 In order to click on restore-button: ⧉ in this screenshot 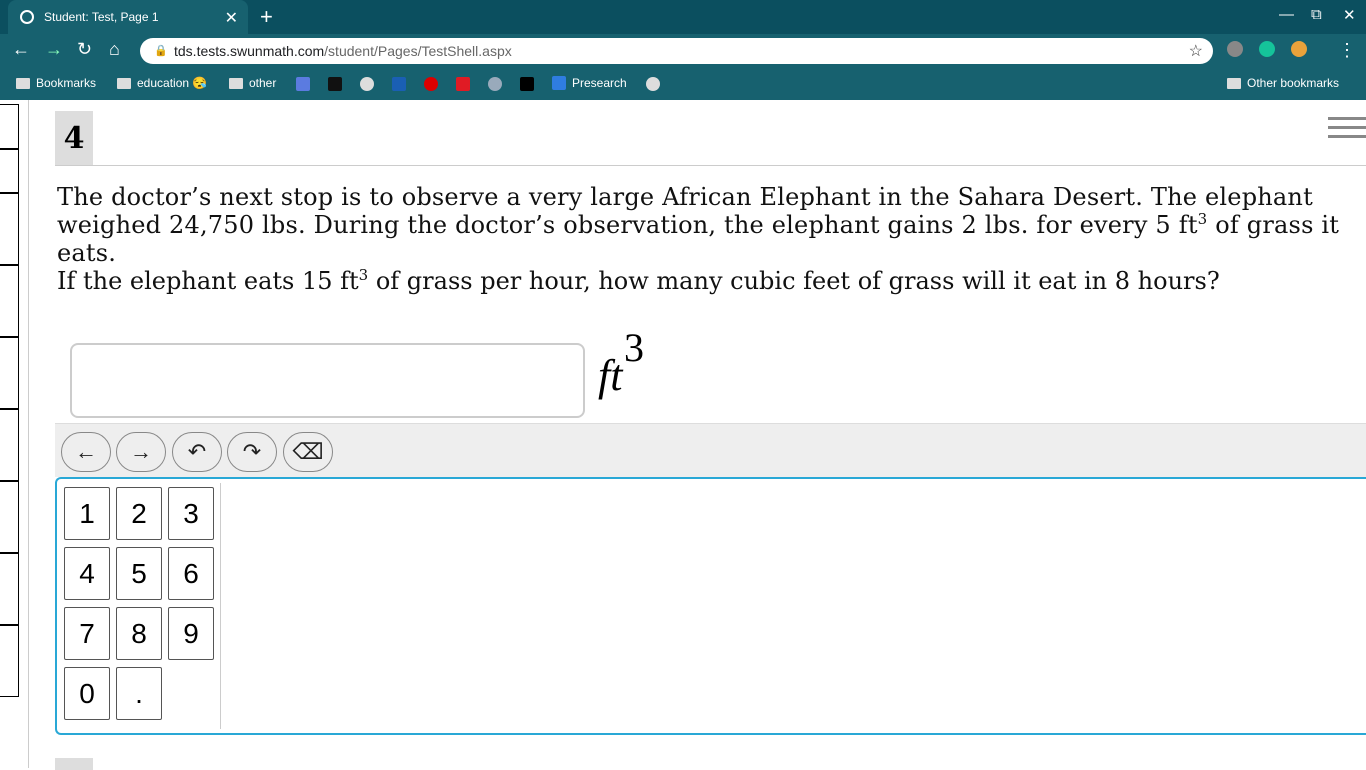, I will do `click(1316, 14)`.